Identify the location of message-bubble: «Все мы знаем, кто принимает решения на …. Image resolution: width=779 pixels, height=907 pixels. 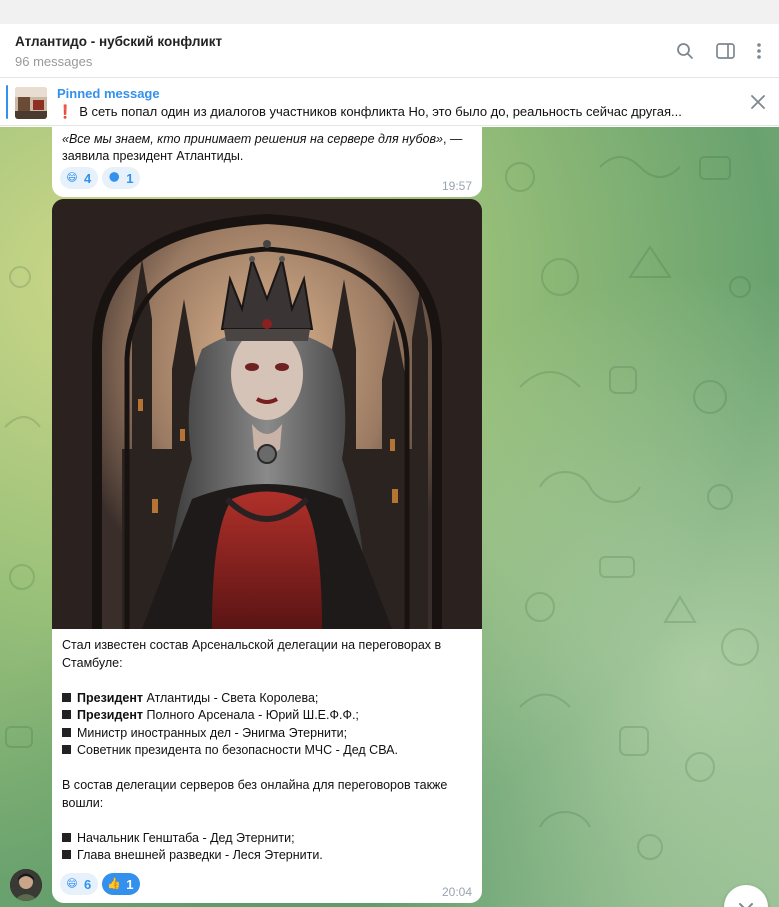
(267, 162).